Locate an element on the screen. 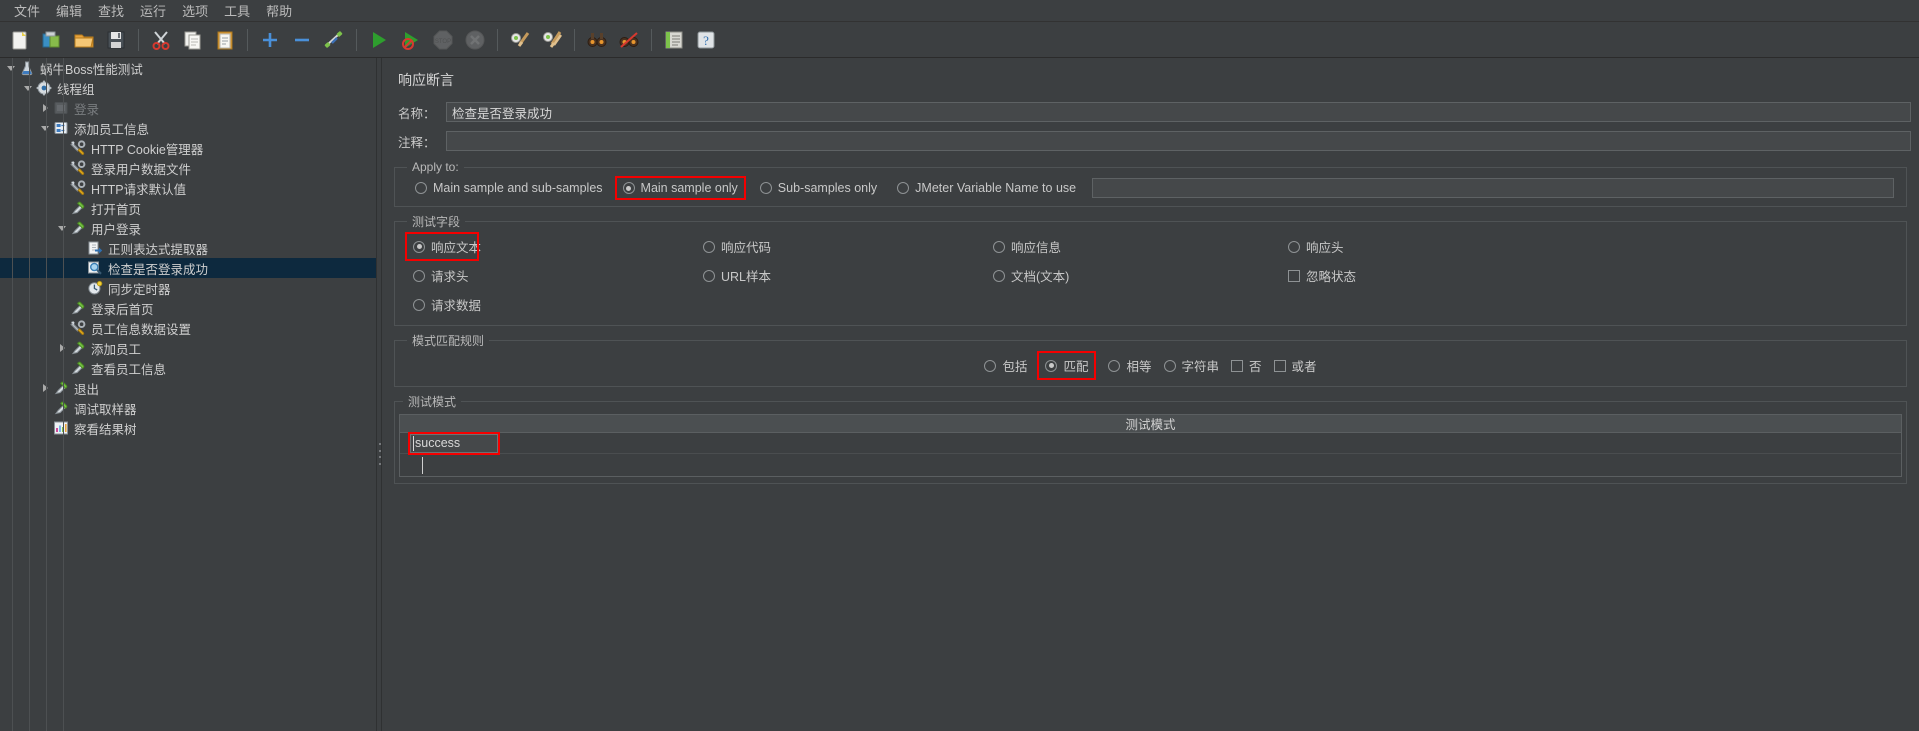 The width and height of the screenshot is (1919, 731). comment-input is located at coordinates (1178, 141).